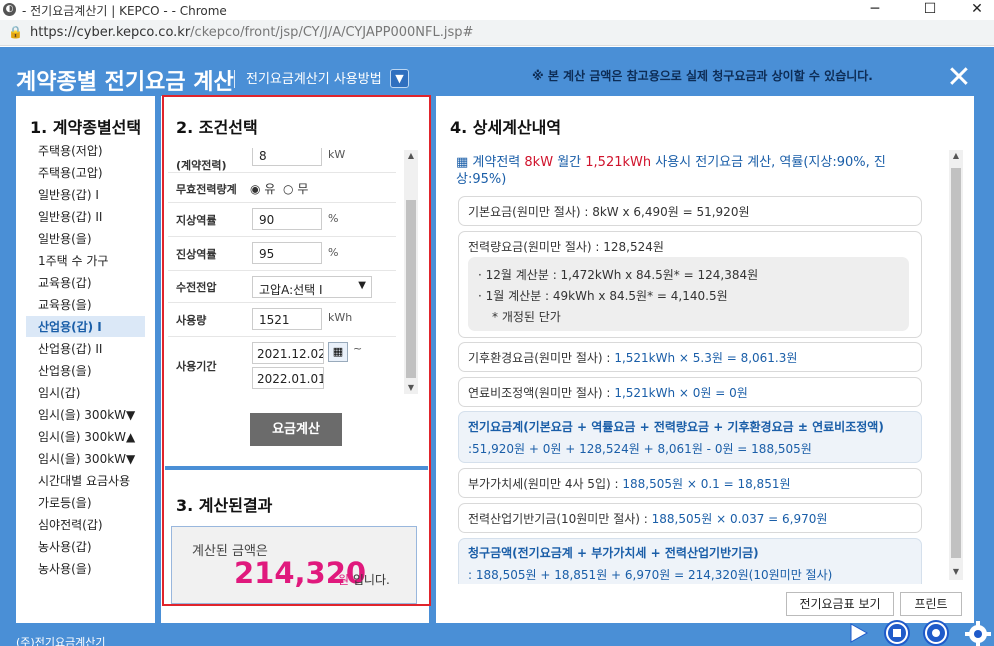 The image size is (994, 646). I want to click on basic-charge-text: 기본요금(원미만 절사) : 8kW x 6,490원 = 51,920원, so click(609, 212).